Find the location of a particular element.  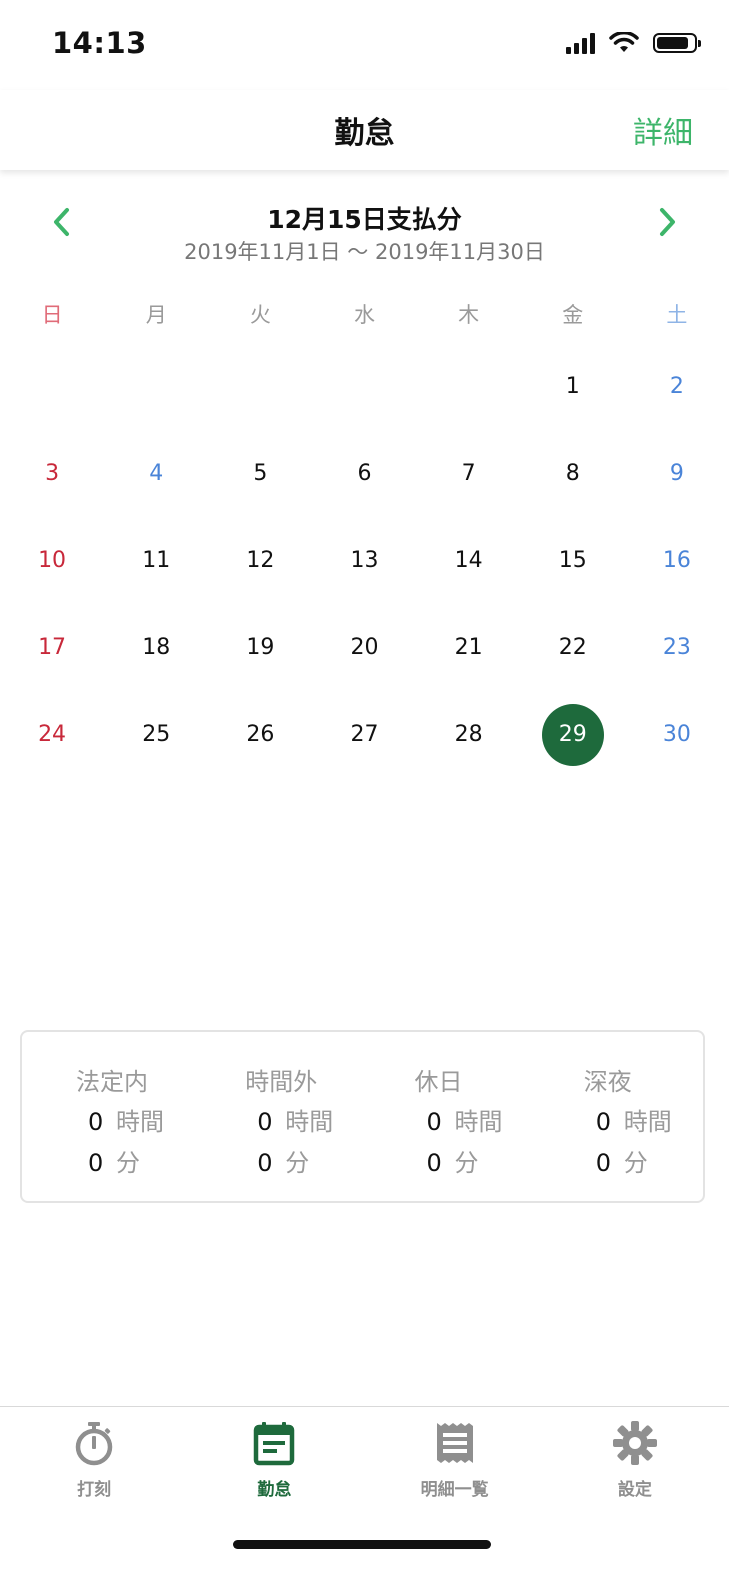

calendar-day-number: 20 is located at coordinates (364, 647).